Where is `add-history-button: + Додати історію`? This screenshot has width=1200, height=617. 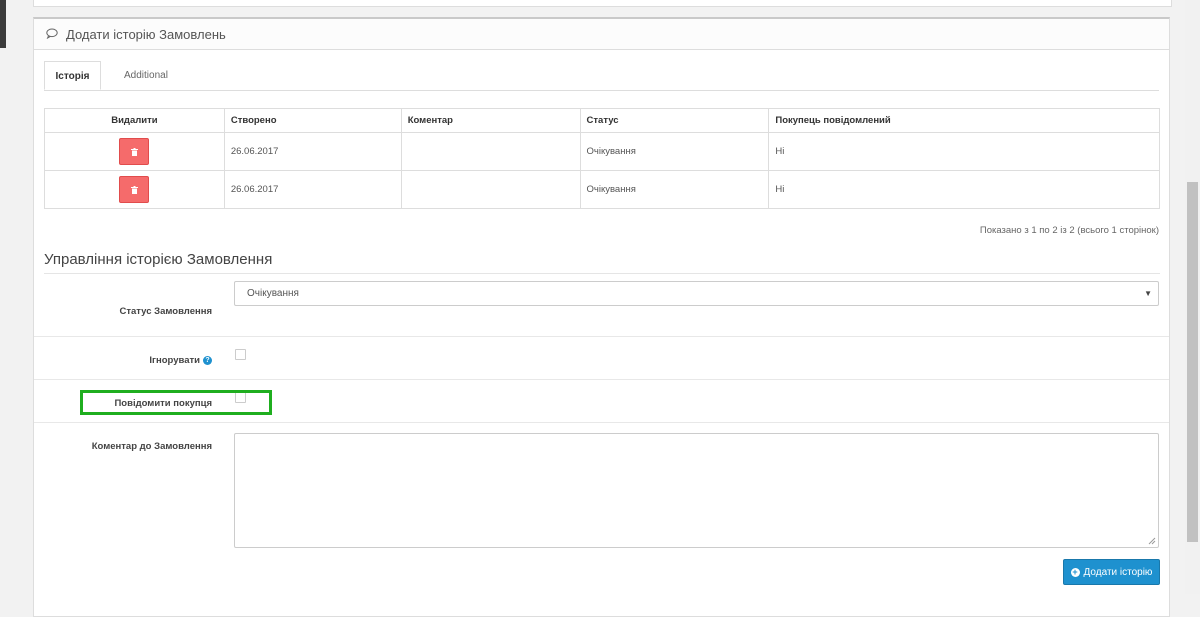 add-history-button: + Додати історію is located at coordinates (1111, 572).